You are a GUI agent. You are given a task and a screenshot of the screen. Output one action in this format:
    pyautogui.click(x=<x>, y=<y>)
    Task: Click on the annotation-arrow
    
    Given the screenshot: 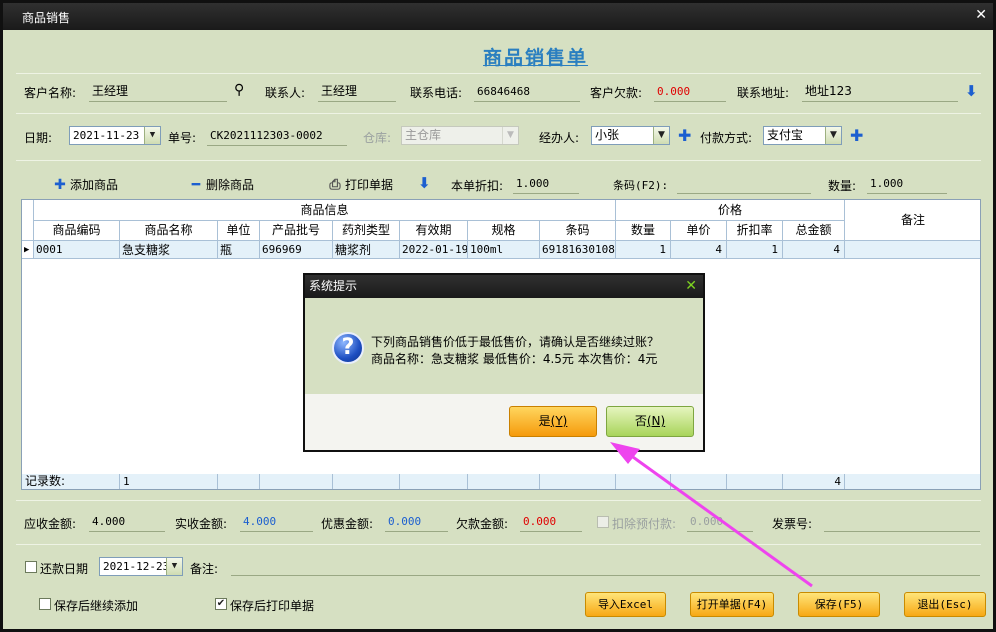 What is the action you would take?
    pyautogui.click(x=711, y=515)
    